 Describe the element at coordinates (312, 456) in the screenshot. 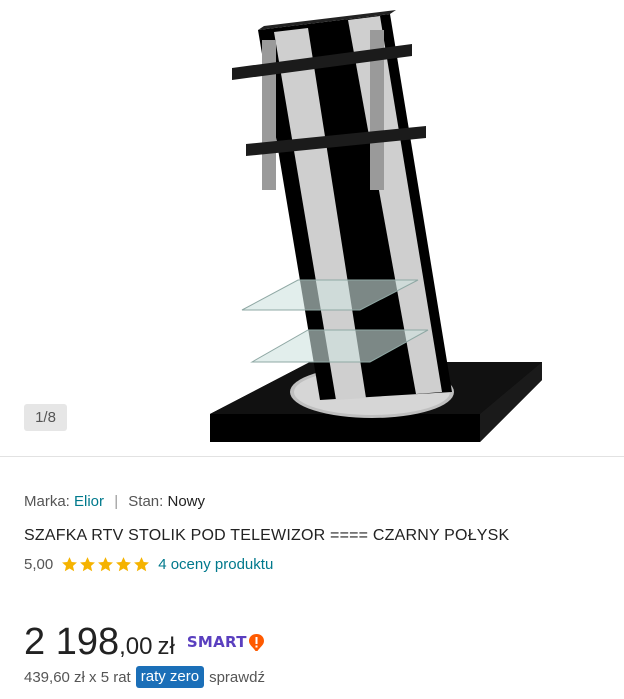

I see `section-divider` at that location.